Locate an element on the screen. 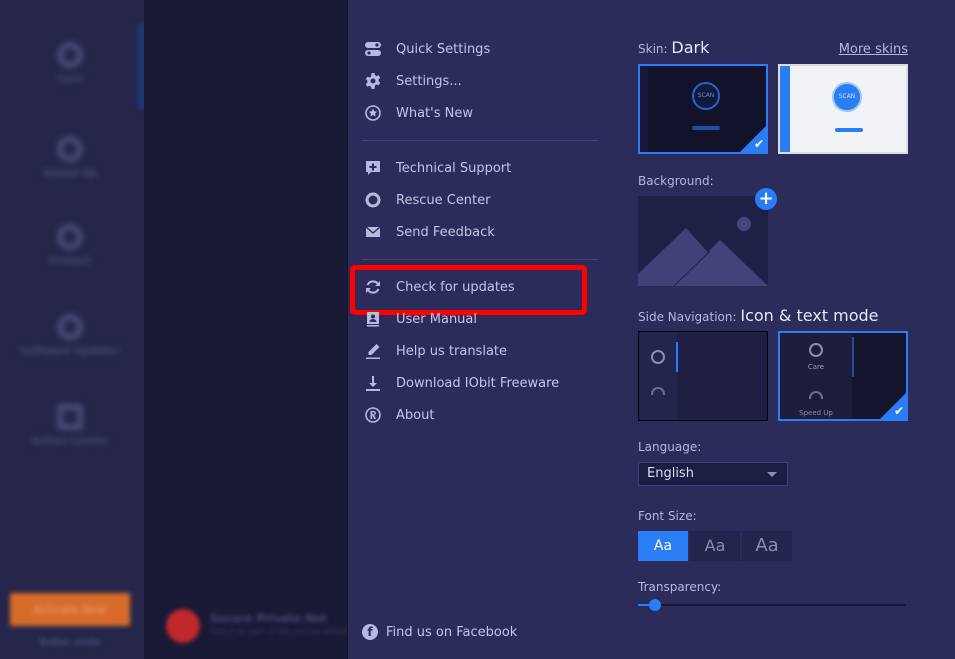 The height and width of the screenshot is (659, 955). refresh-icon is located at coordinates (373, 287).